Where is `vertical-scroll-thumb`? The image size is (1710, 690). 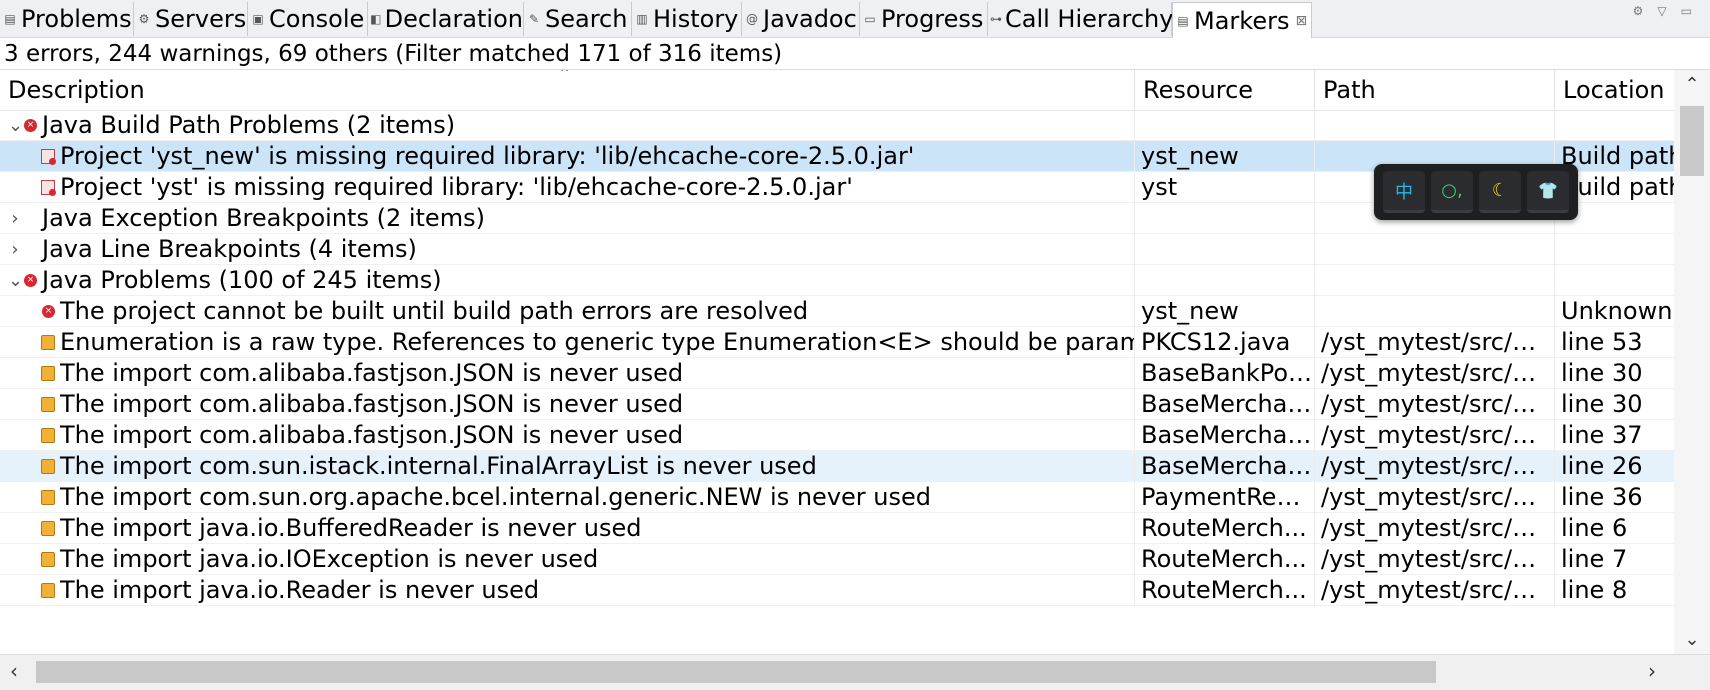 vertical-scroll-thumb is located at coordinates (1692, 141).